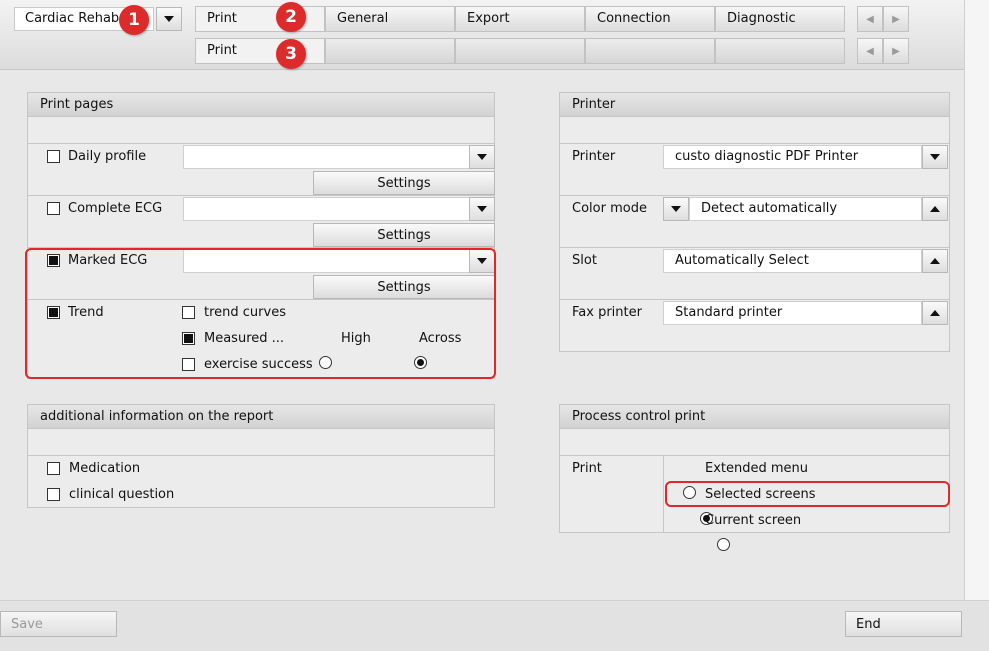 The image size is (989, 651). What do you see at coordinates (122, 494) in the screenshot?
I see `clinical-question-label: clinical question` at bounding box center [122, 494].